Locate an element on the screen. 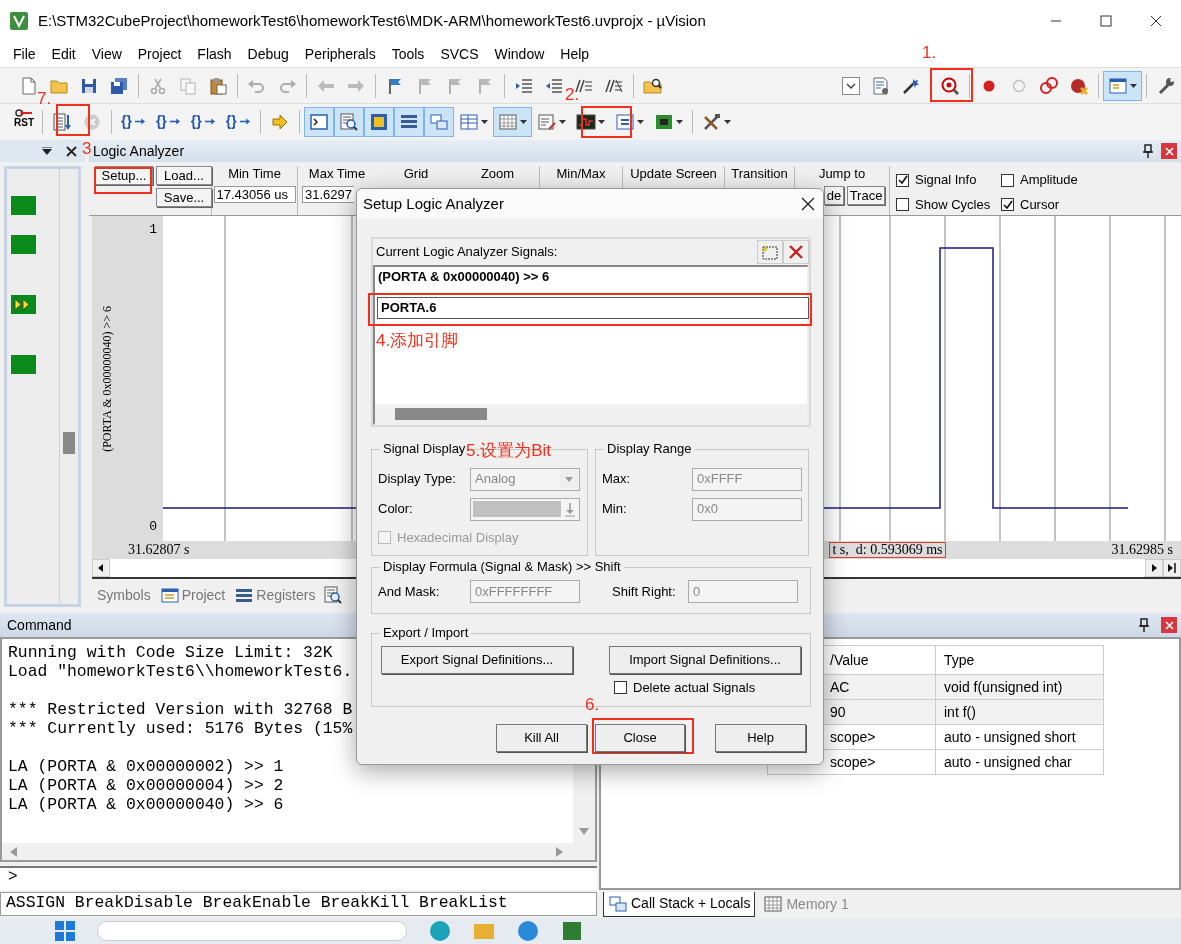 This screenshot has width=1181, height=944. field-label: Max: is located at coordinates (617, 479).